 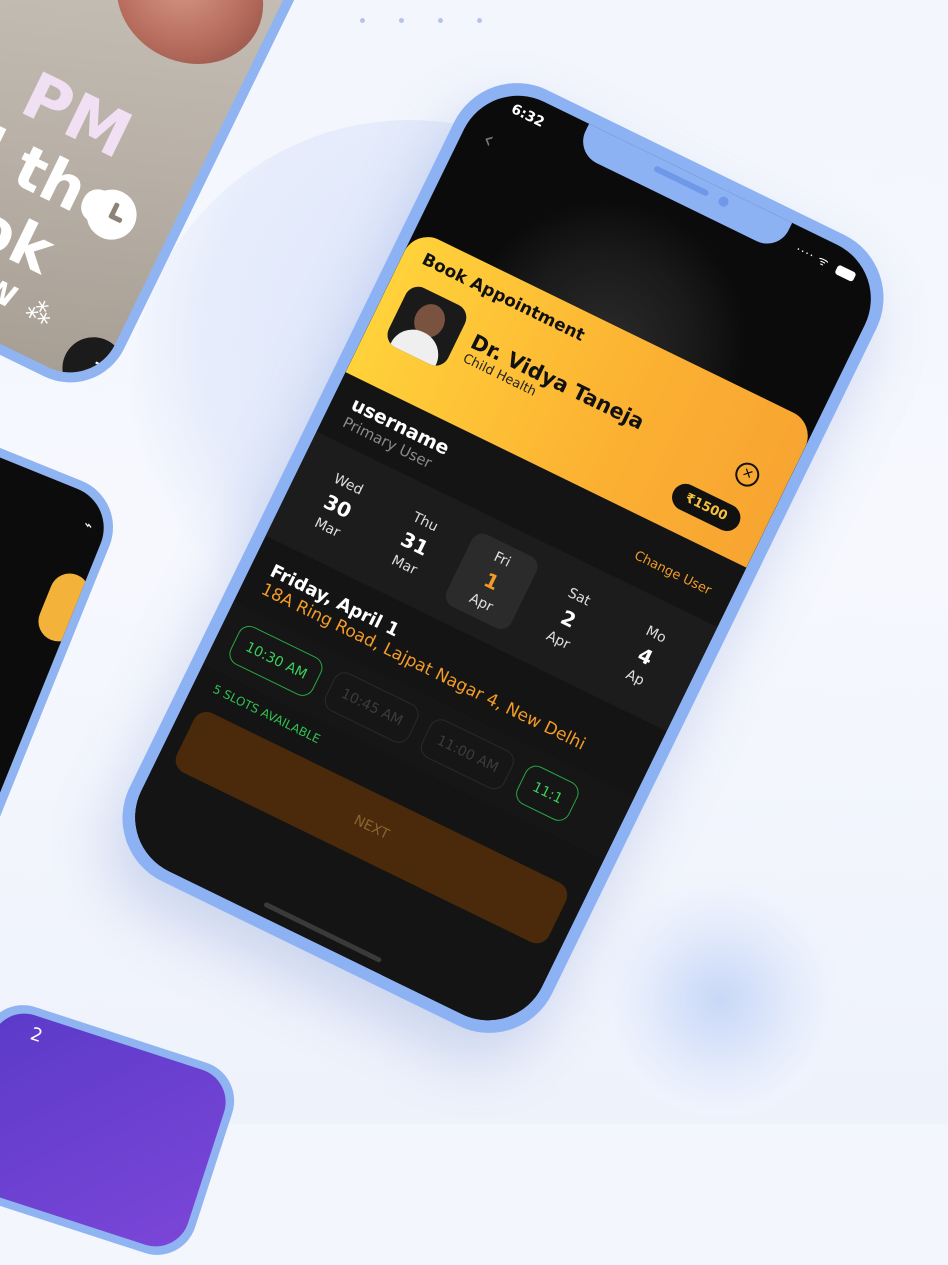 What do you see at coordinates (427, 326) in the screenshot?
I see `doctor-avatar` at bounding box center [427, 326].